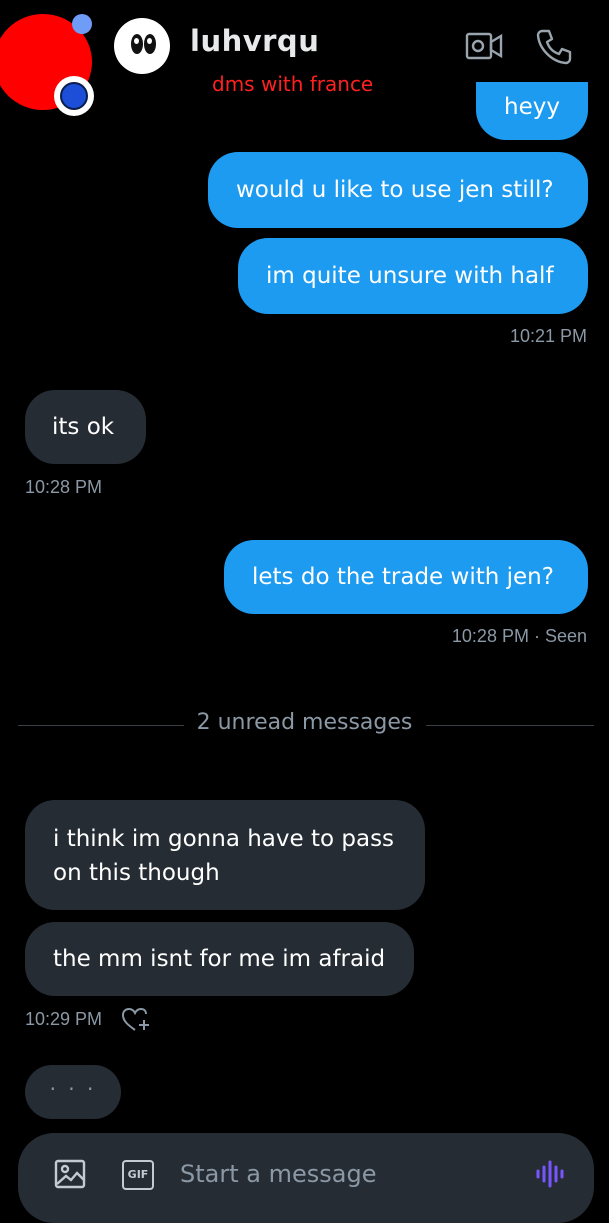 The height and width of the screenshot is (1223, 609). Describe the element at coordinates (150, 44) in the screenshot. I see `avatar-eye-right` at that location.